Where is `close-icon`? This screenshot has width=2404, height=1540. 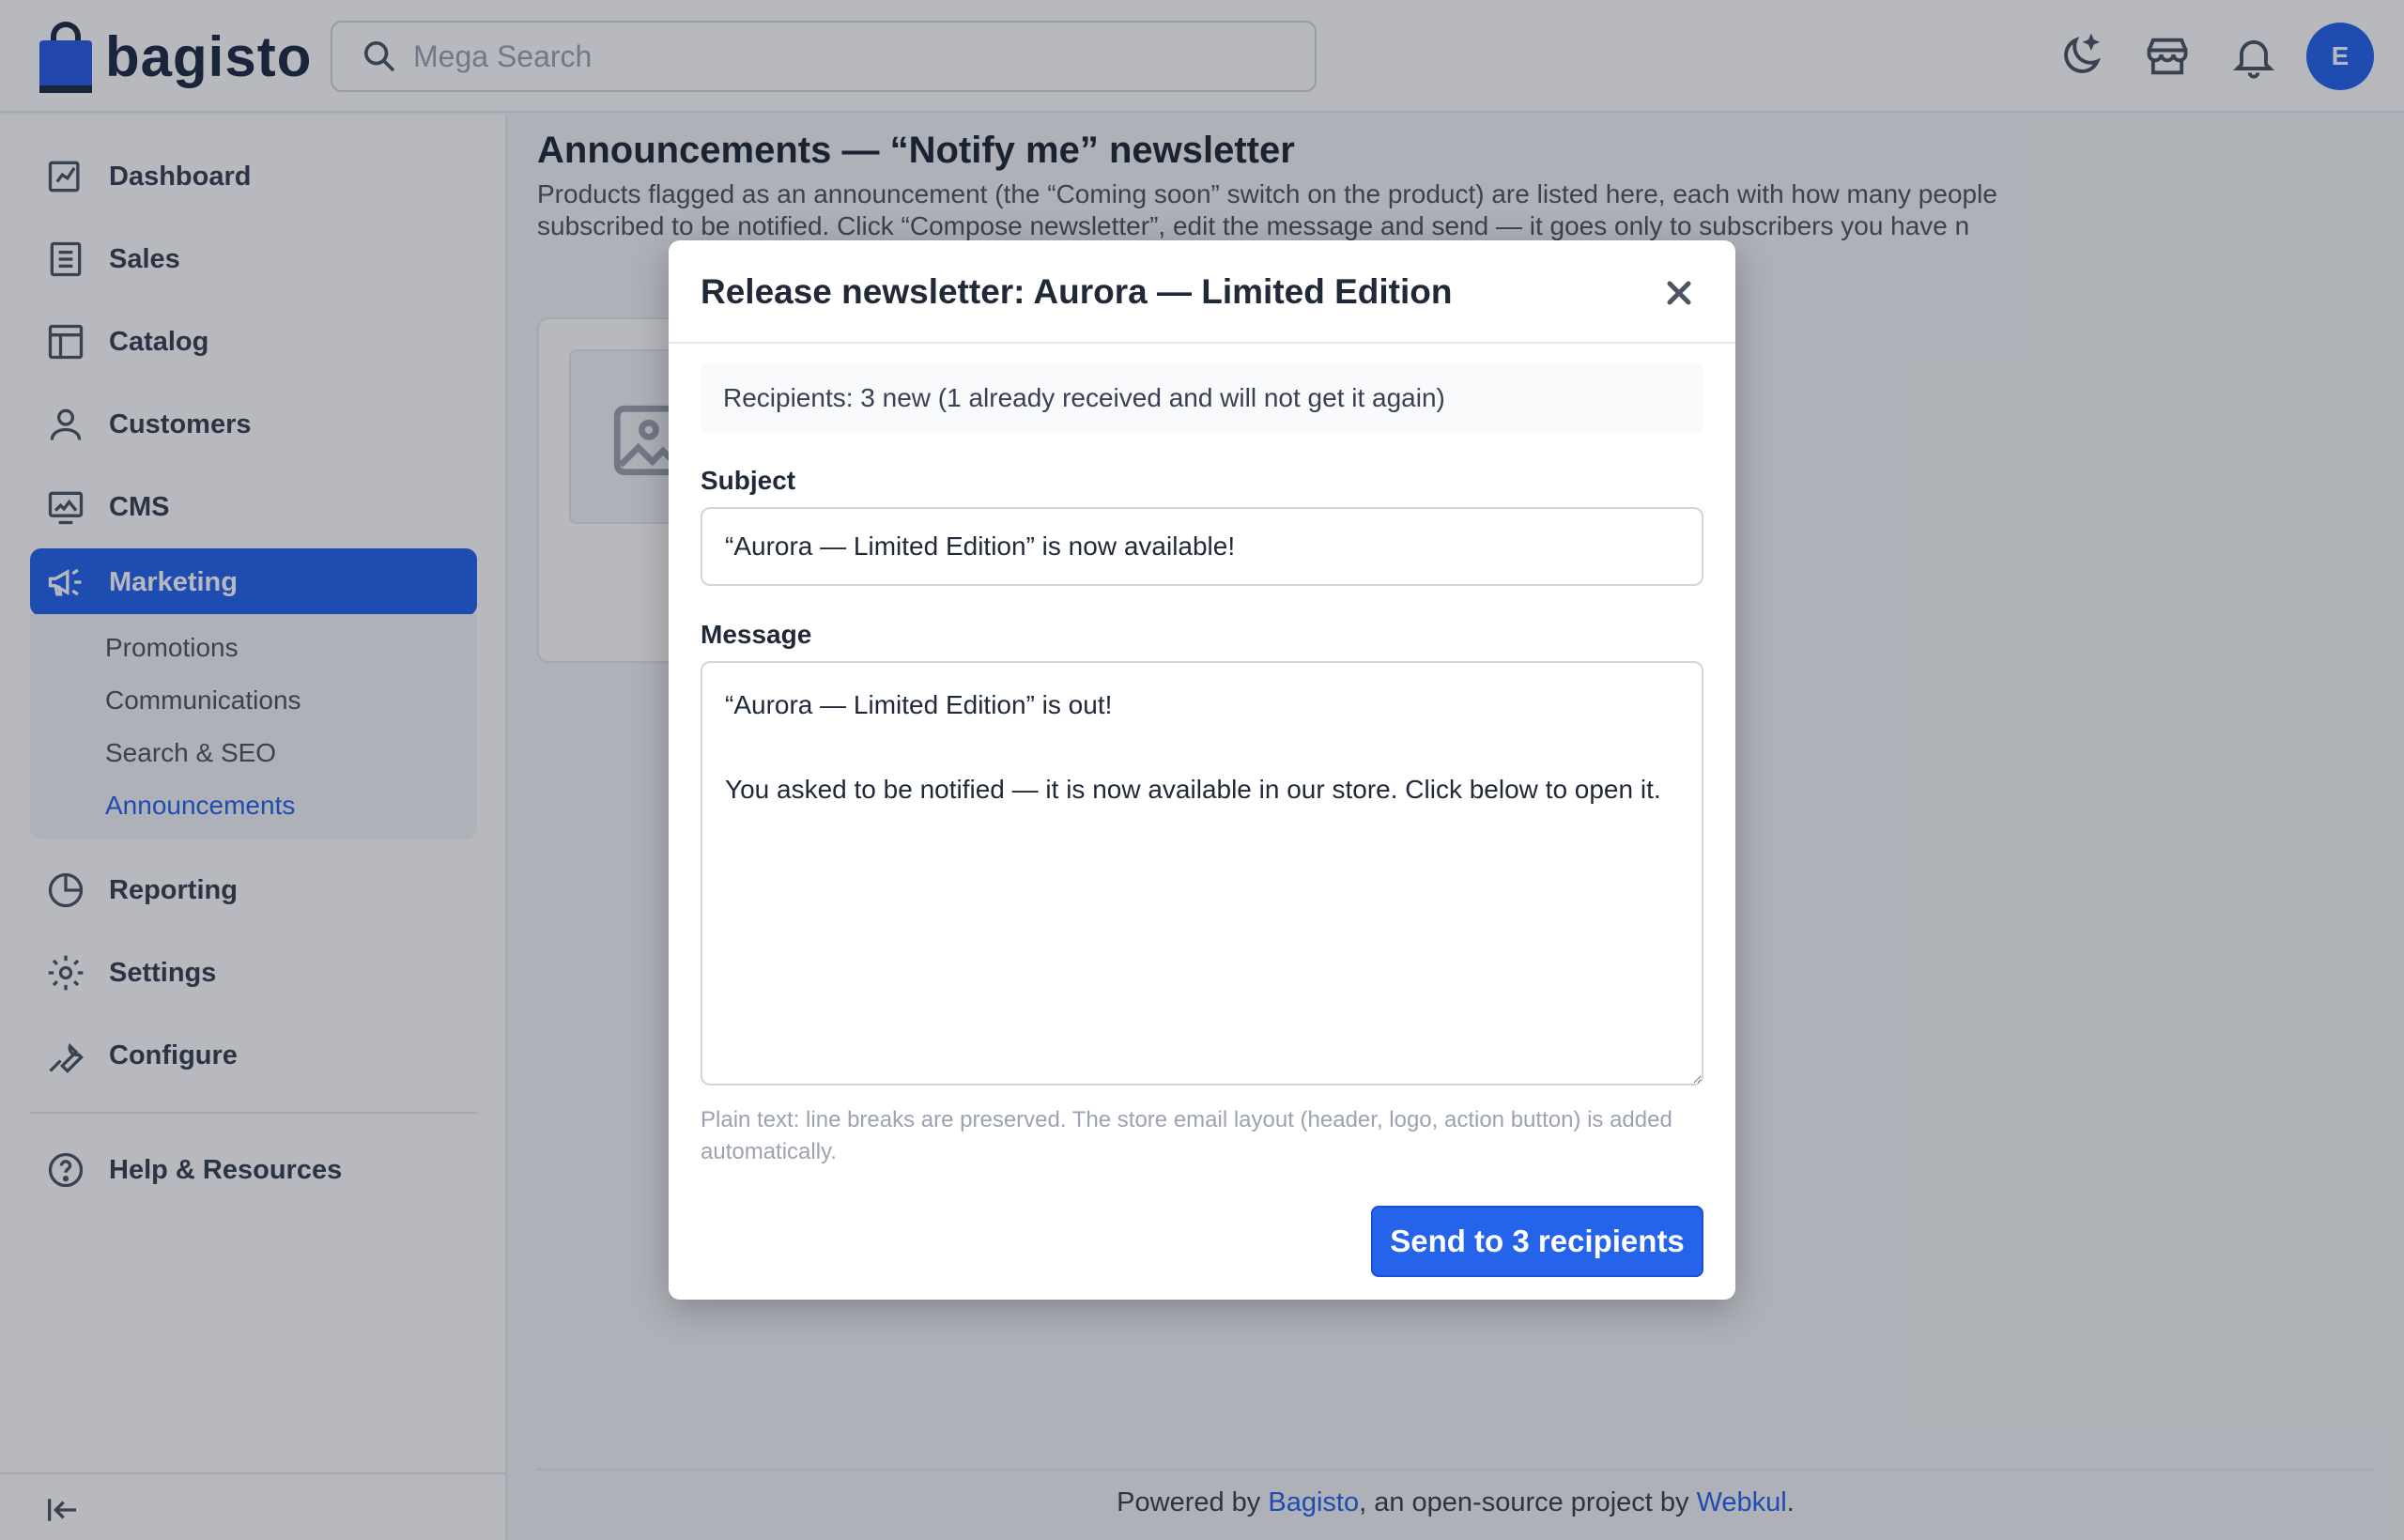 close-icon is located at coordinates (1679, 293).